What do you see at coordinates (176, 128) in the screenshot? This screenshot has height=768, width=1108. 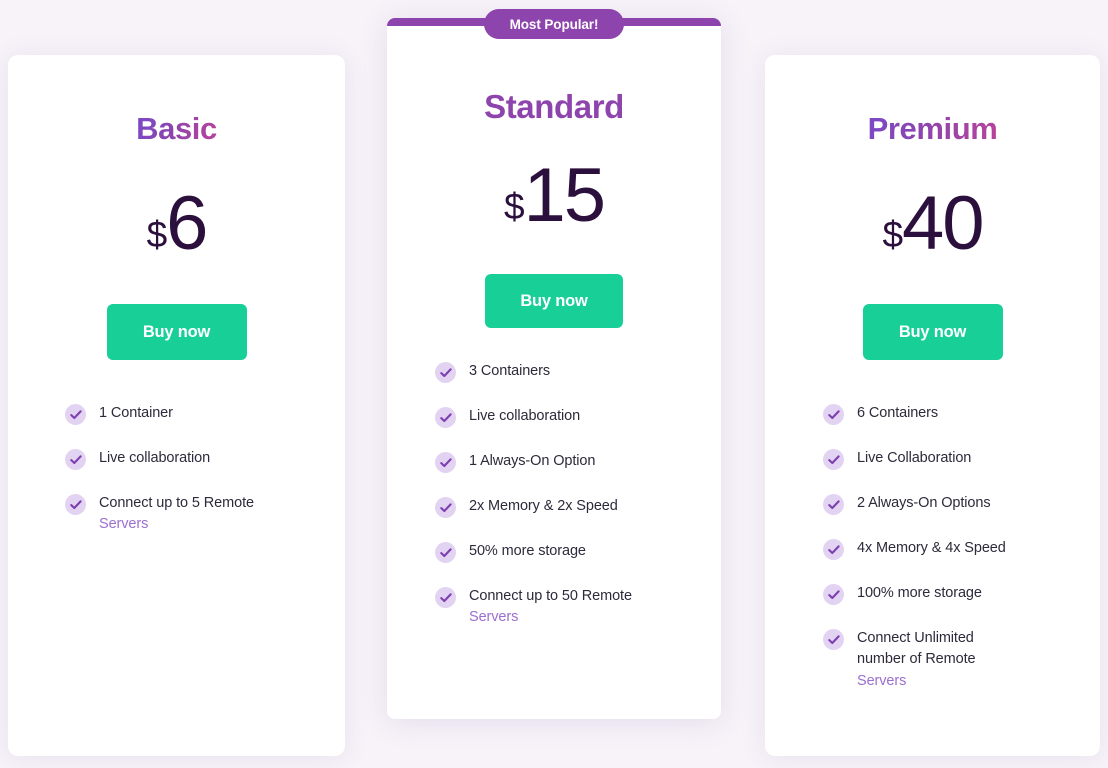 I see `plan-title-basic: Basic` at bounding box center [176, 128].